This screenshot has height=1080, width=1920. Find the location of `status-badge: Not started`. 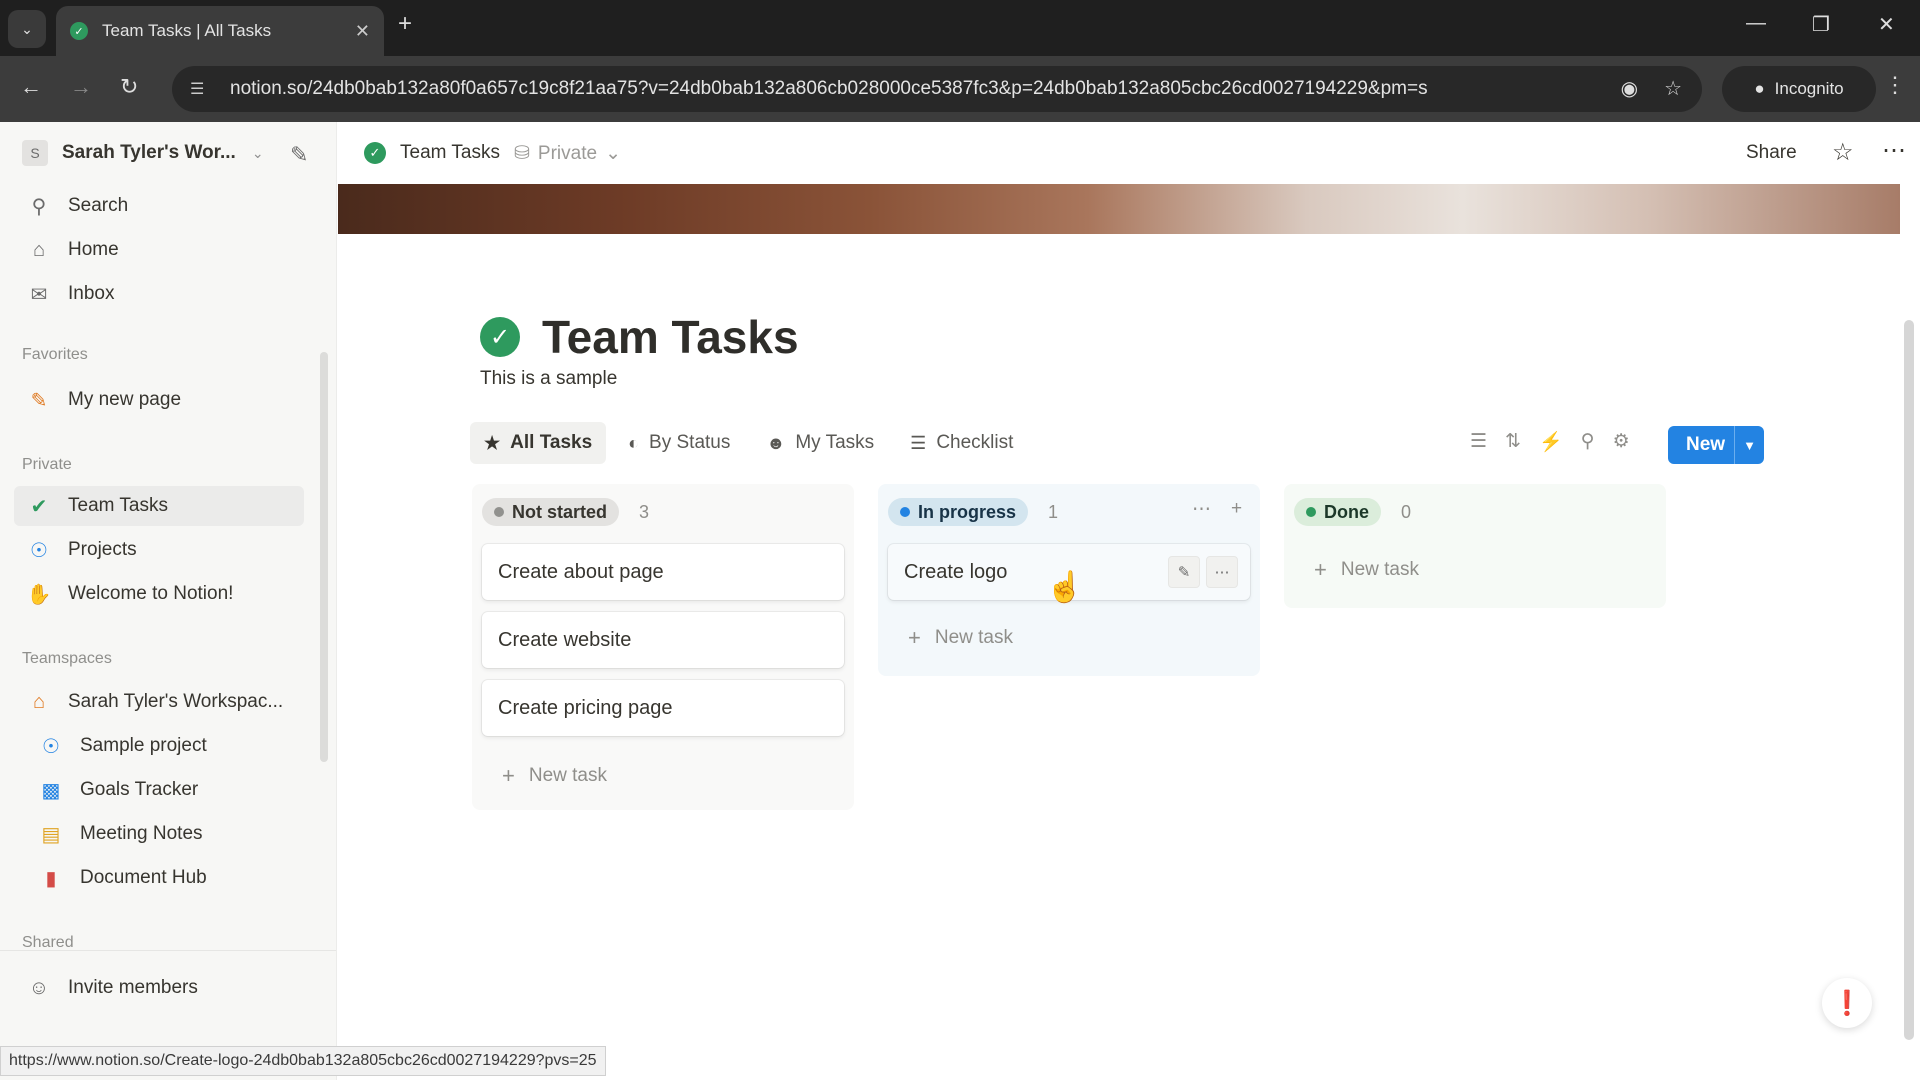

status-badge: Not started is located at coordinates (551, 512).